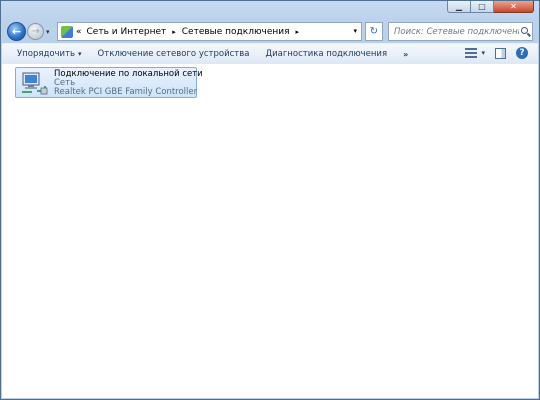 This screenshot has width=540, height=400. Describe the element at coordinates (514, 7) in the screenshot. I see `close-button: ✕` at that location.